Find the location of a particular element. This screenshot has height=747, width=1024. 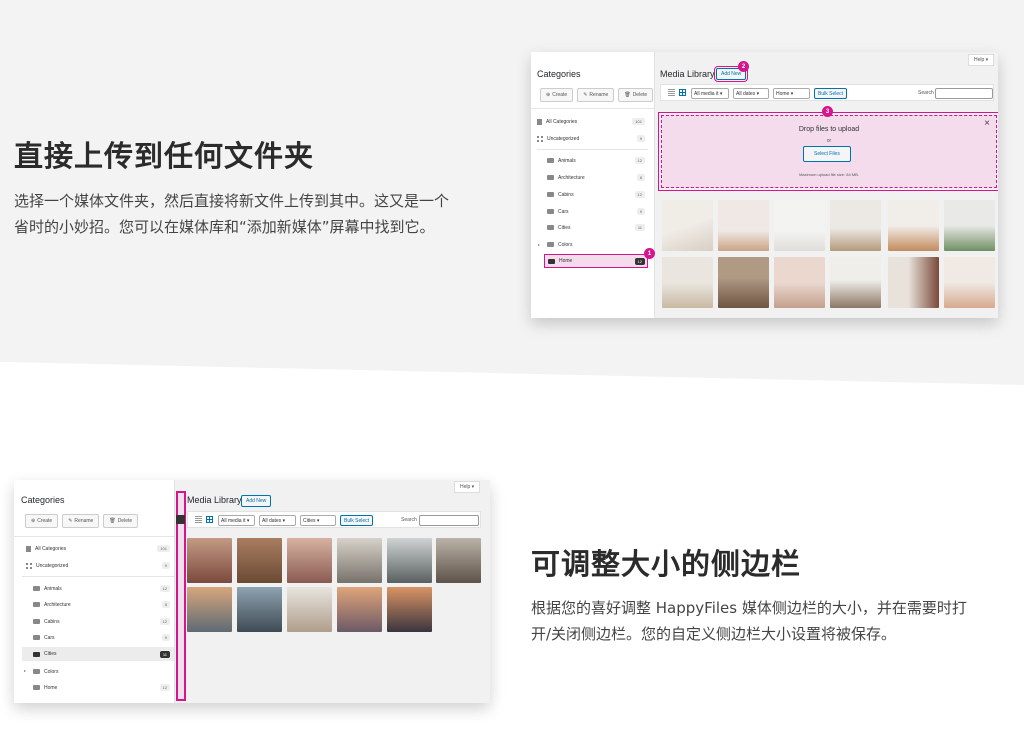

sidebar-toggle-button is located at coordinates (180, 519).